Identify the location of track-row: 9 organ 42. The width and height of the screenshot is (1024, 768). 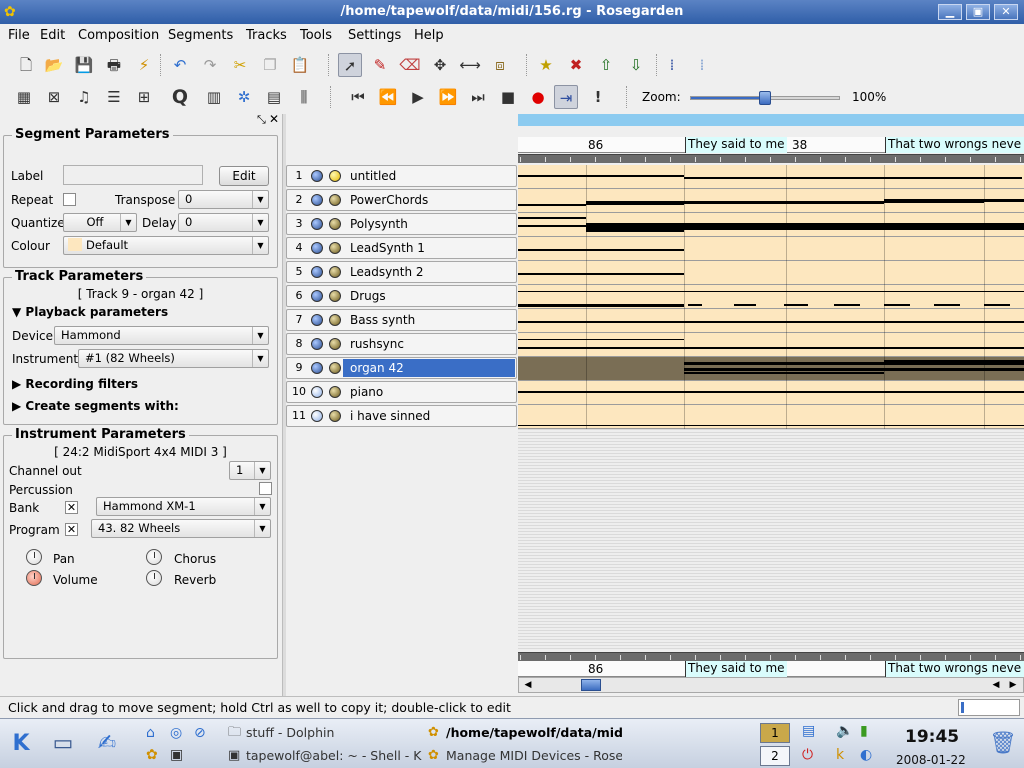
(401, 368).